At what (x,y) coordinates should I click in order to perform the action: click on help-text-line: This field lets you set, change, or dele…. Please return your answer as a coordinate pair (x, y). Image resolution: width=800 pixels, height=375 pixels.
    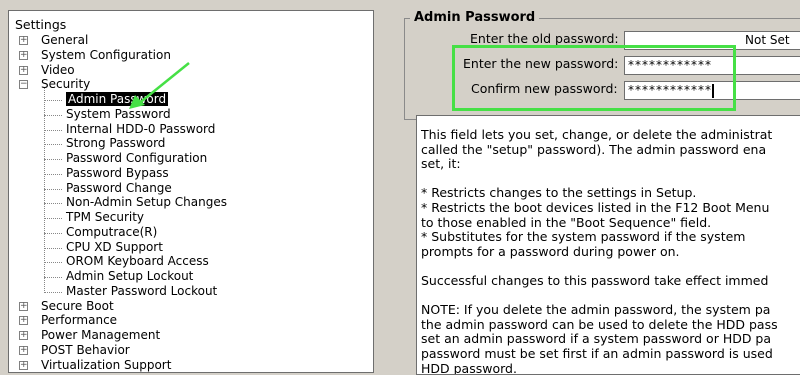
    Looking at the image, I should click on (610, 135).